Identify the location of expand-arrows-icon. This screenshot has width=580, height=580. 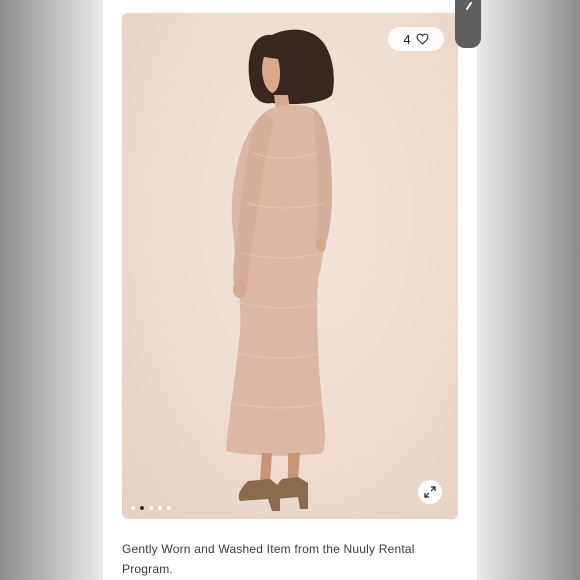
(430, 492).